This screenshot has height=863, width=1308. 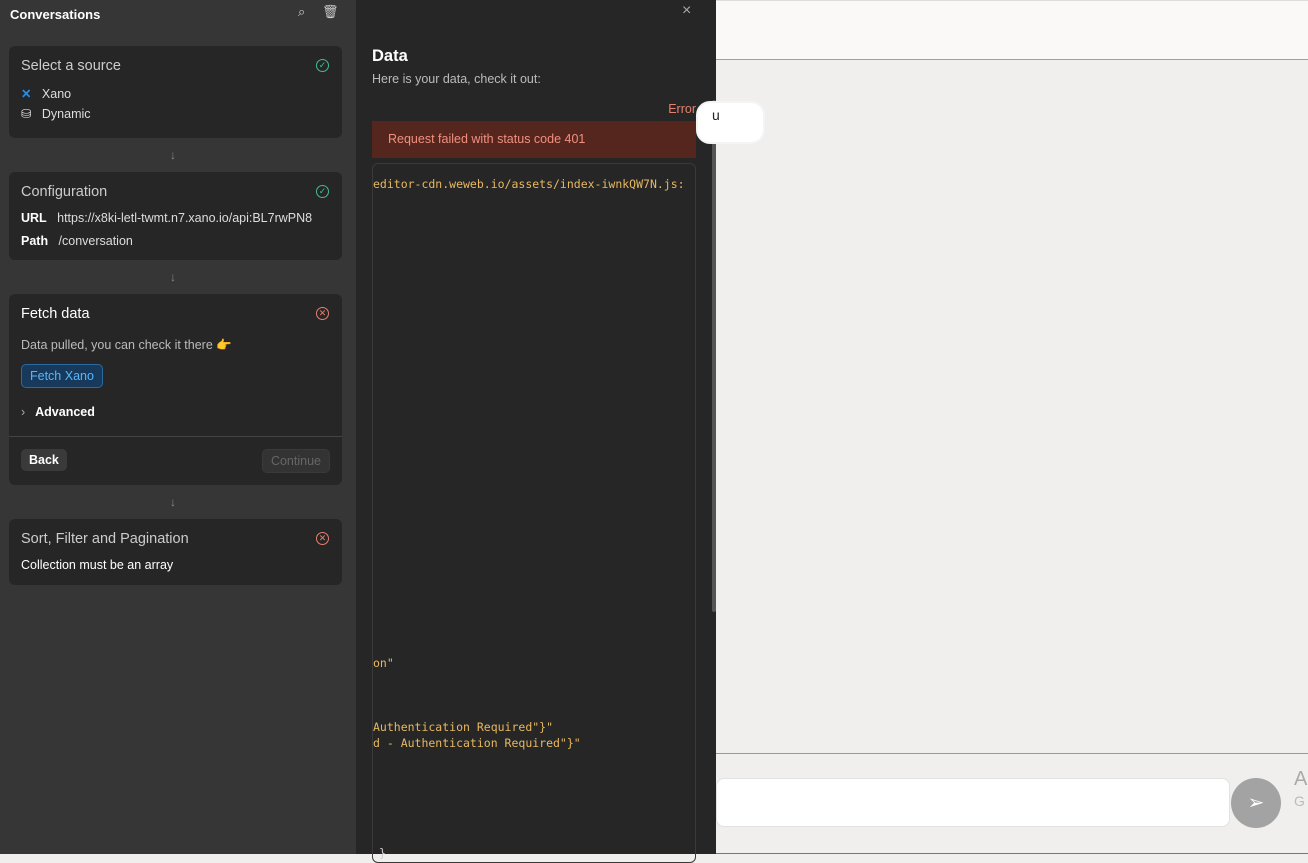 I want to click on status-label: Error, so click(x=682, y=109).